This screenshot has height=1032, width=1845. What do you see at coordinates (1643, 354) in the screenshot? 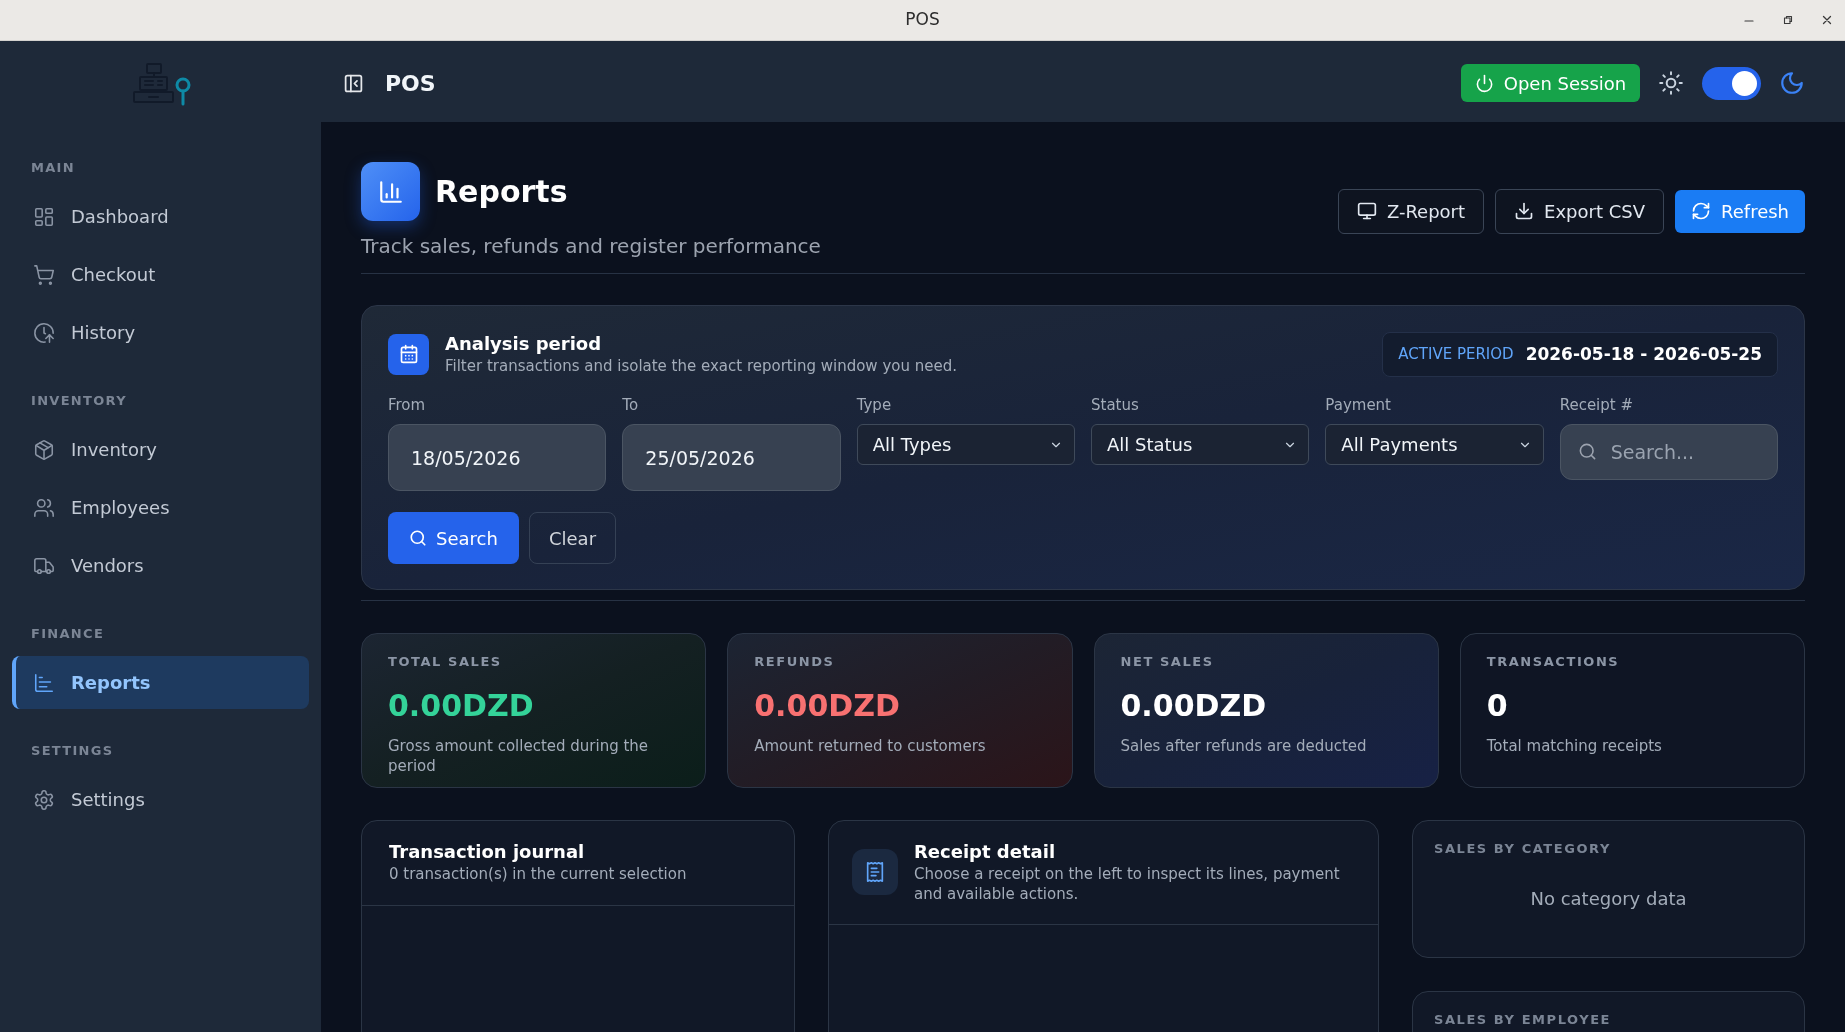
I see `active-period-value: 2026-05-18 - 2026-05-25` at bounding box center [1643, 354].